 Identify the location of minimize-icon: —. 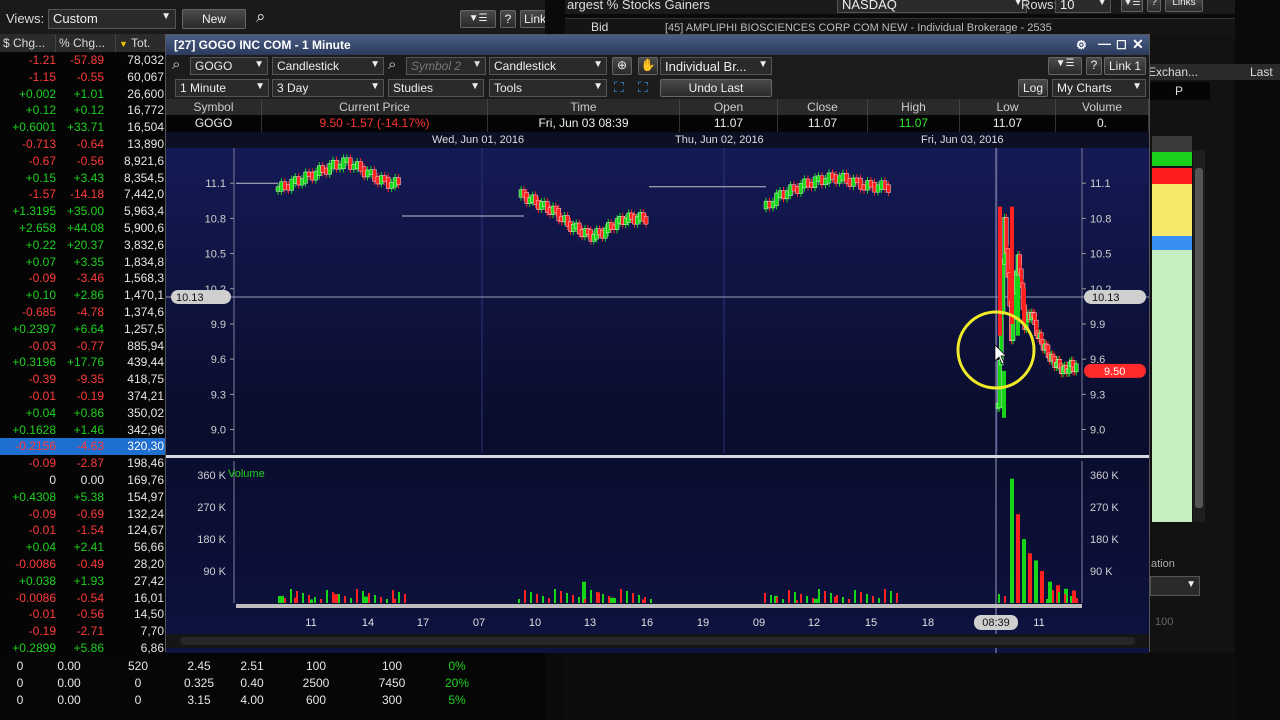
(1104, 44).